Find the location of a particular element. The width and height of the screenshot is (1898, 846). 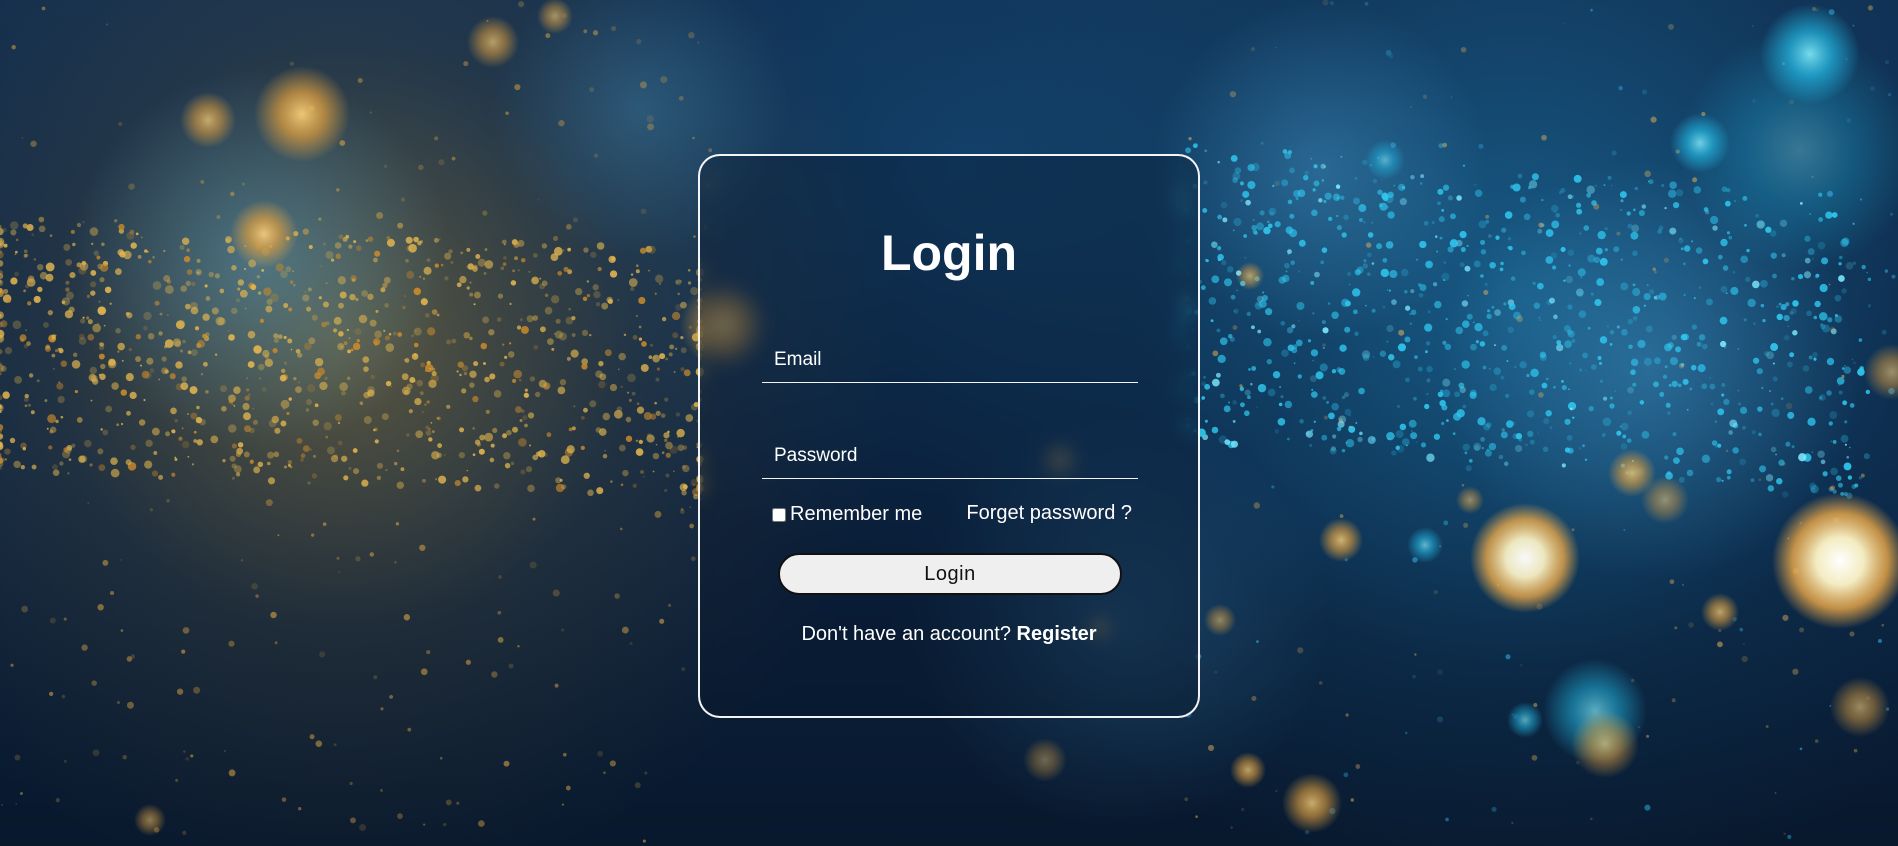

register-link: Register is located at coordinates (1057, 634).